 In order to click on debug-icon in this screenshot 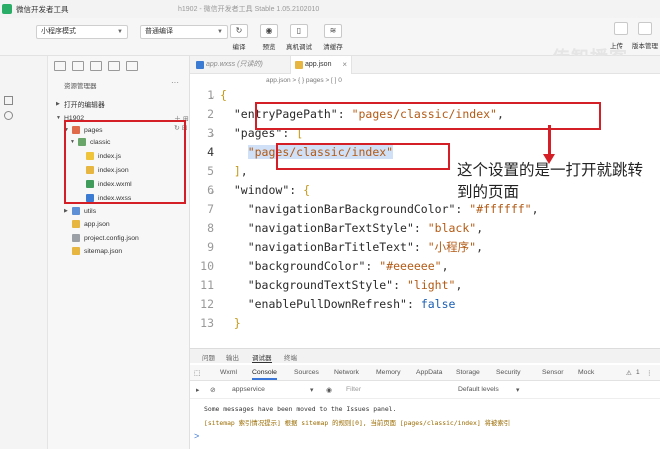, I will do `click(114, 66)`.